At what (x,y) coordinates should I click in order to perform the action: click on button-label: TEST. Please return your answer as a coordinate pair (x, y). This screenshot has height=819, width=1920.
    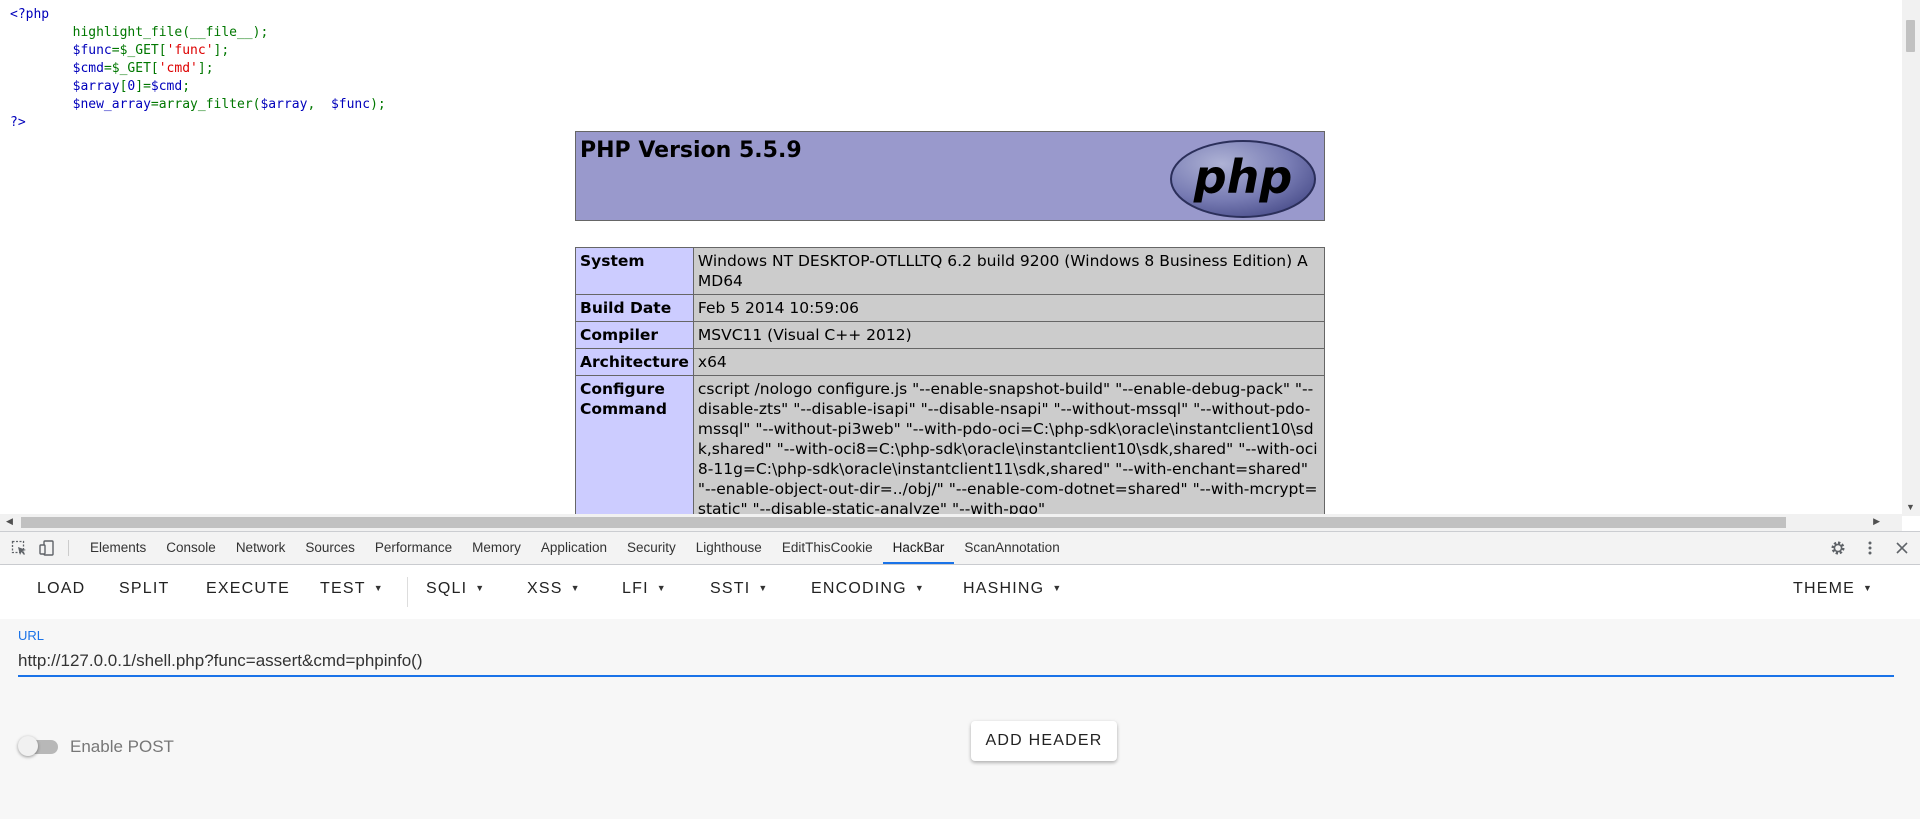
    Looking at the image, I should click on (343, 588).